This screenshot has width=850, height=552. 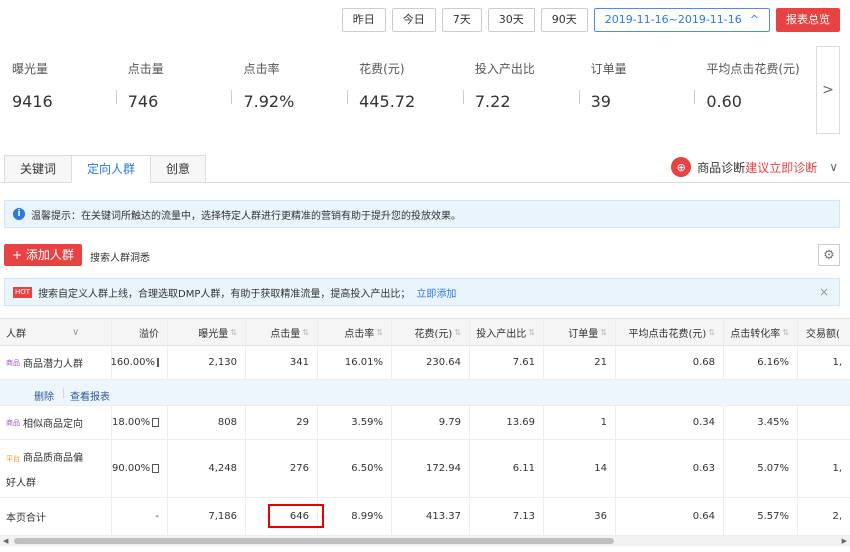 I want to click on roi-cell: 7.61, so click(x=507, y=362).